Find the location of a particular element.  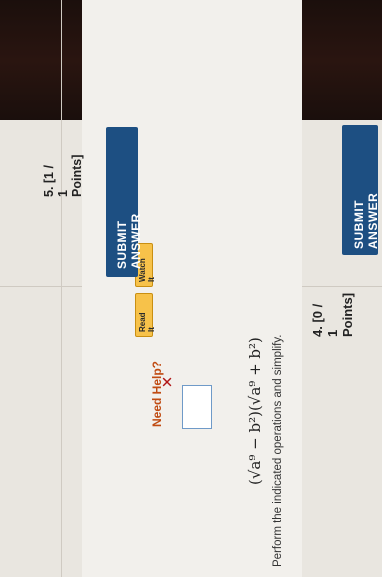

need-help-label: Need Help? is located at coordinates (157, 393).